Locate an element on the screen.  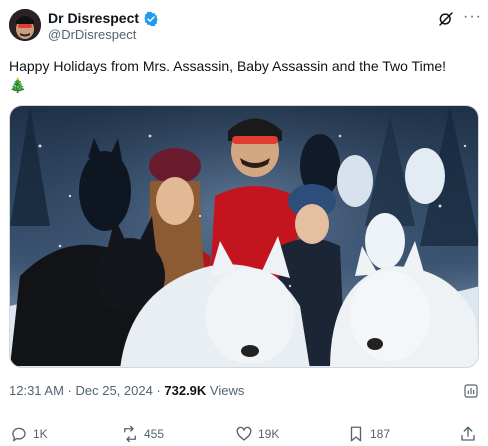
share-icon is located at coordinates (468, 433).